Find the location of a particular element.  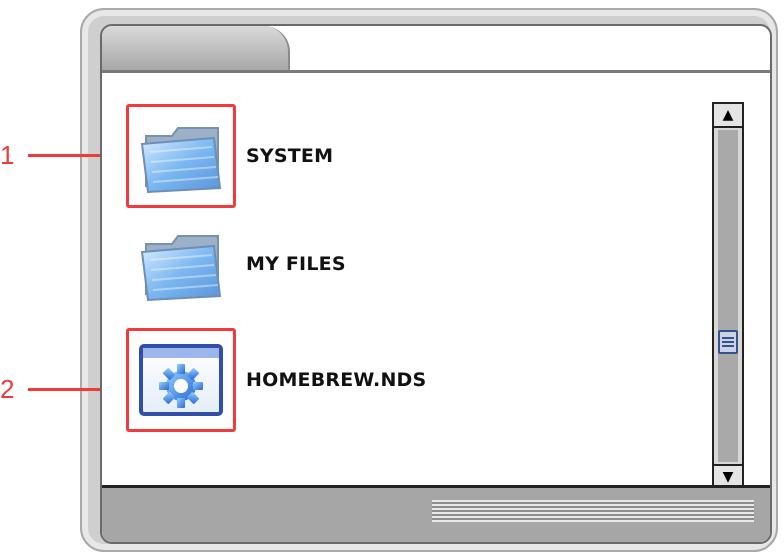

folder-tab is located at coordinates (196, 48).